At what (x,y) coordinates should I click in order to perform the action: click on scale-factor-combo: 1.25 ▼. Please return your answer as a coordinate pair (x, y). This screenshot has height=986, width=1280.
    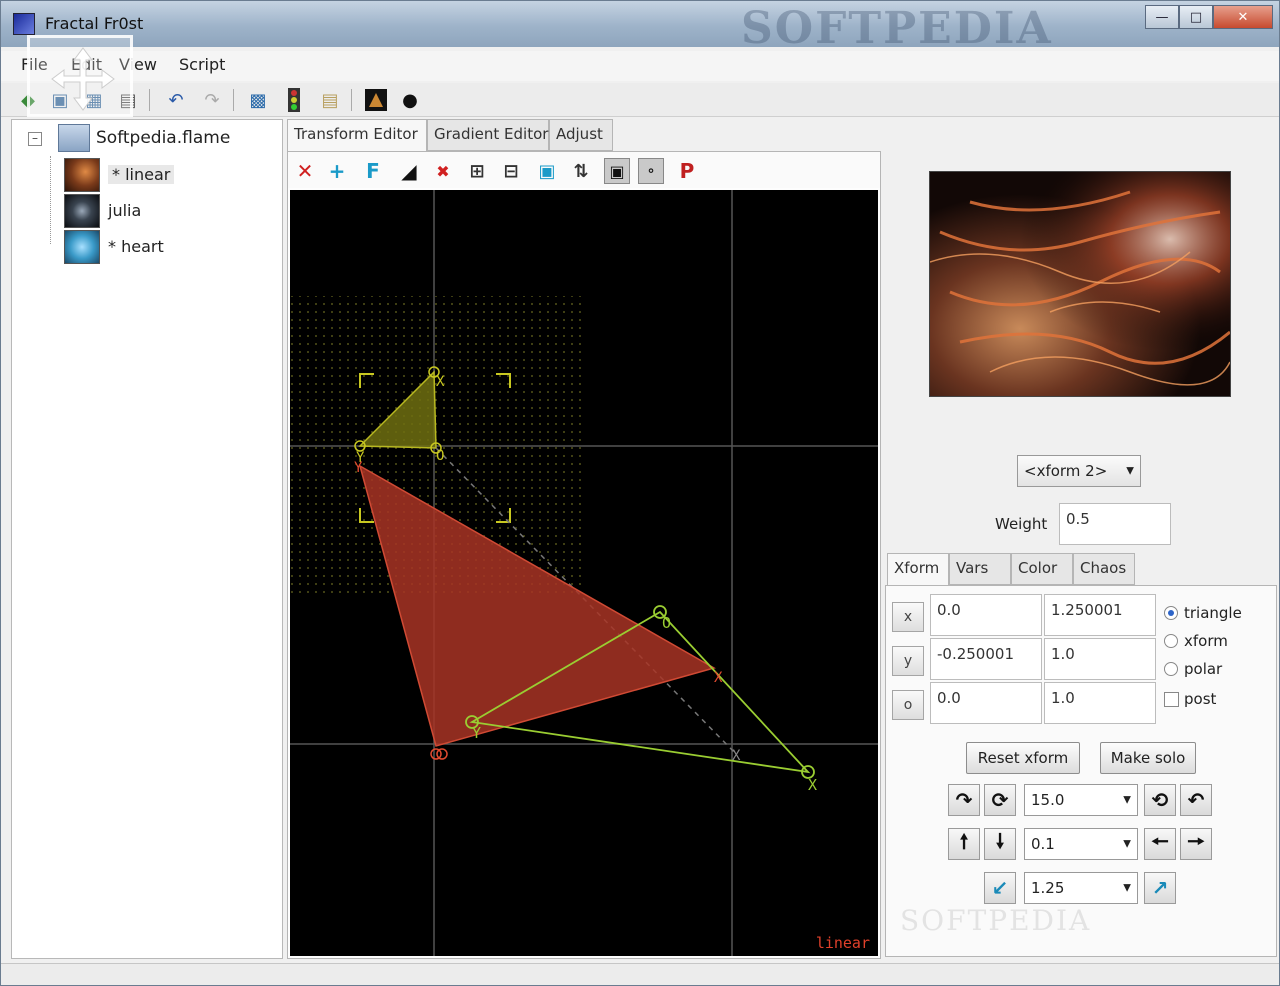
    Looking at the image, I should click on (1081, 888).